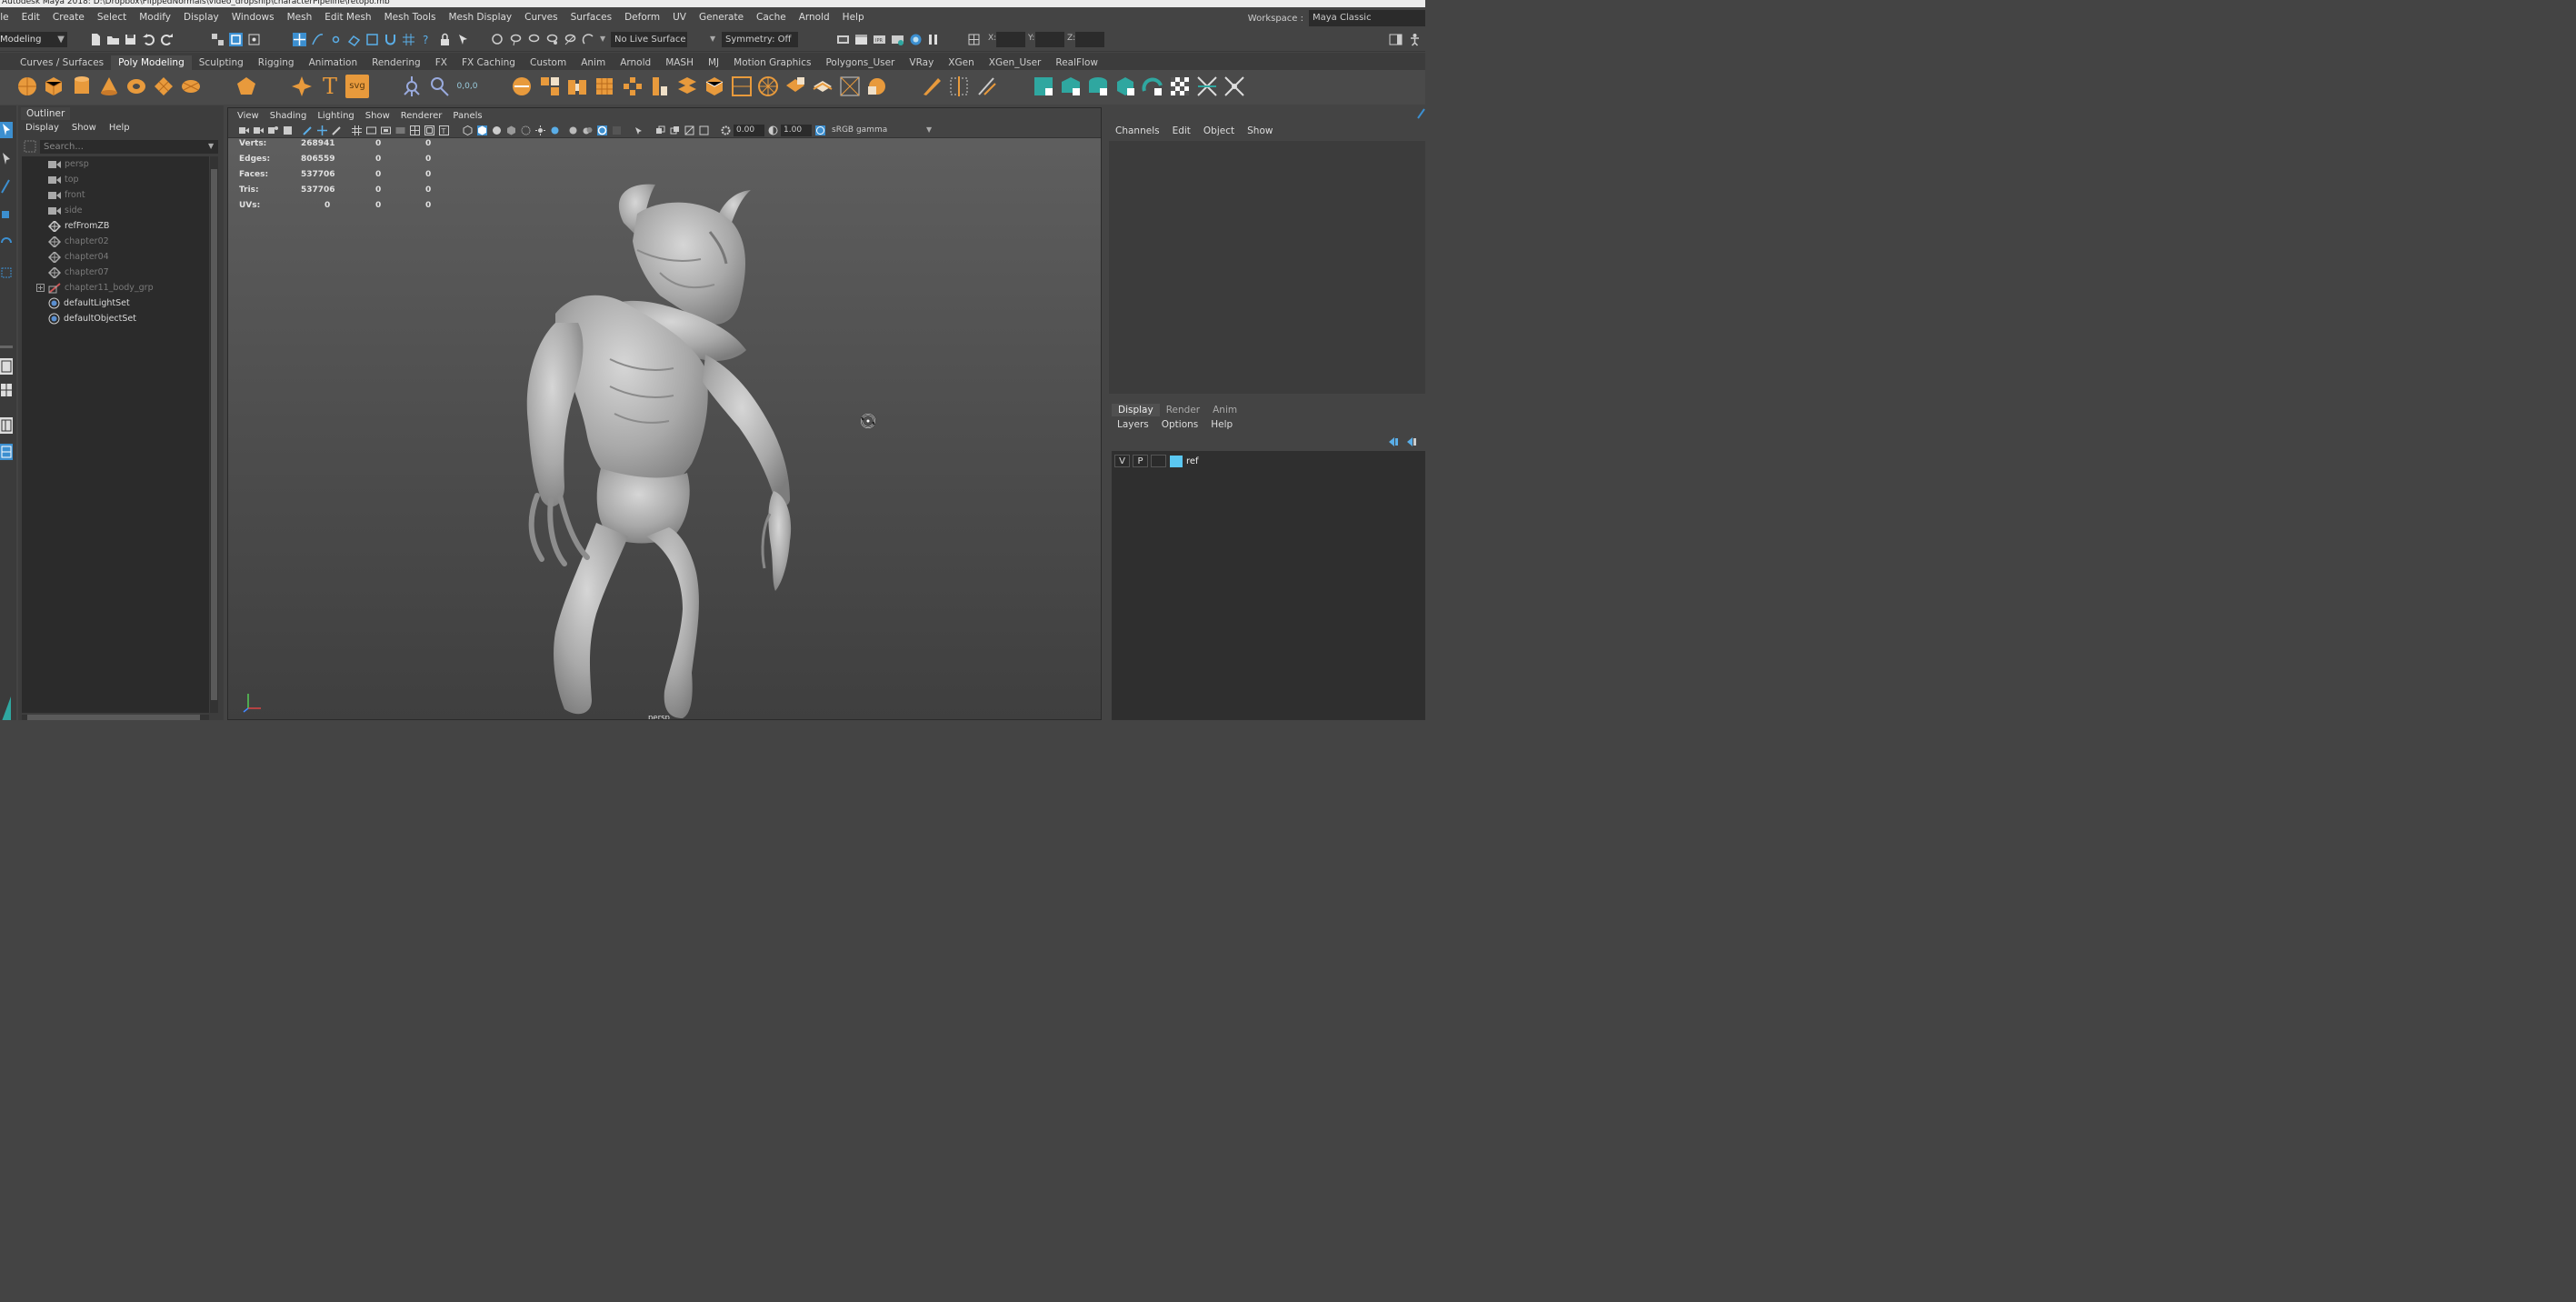 The width and height of the screenshot is (2576, 1302). What do you see at coordinates (115, 210) in the screenshot?
I see `outliner-item-side: side` at bounding box center [115, 210].